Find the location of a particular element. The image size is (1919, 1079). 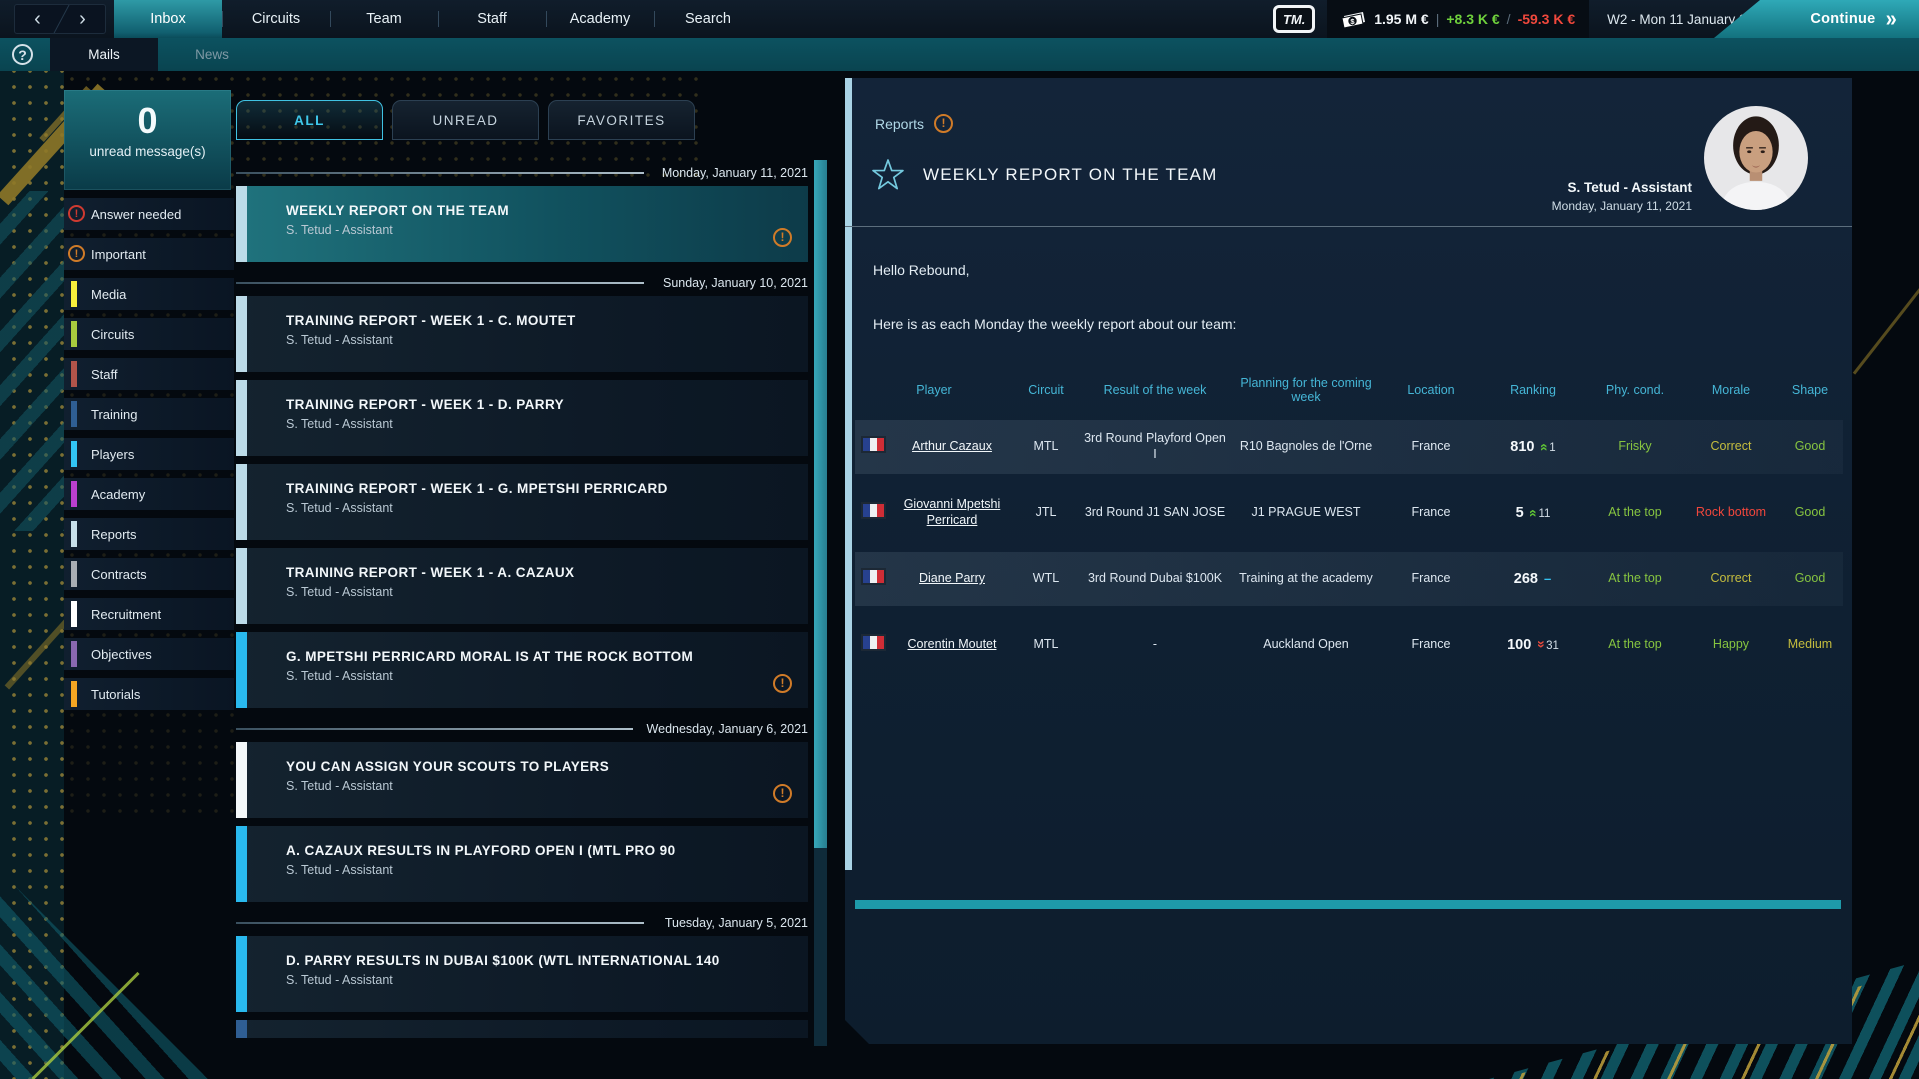

mail-item-title: YOU CAN ASSIGN YOUR SCOUTS TO PLAYERS is located at coordinates (448, 766).